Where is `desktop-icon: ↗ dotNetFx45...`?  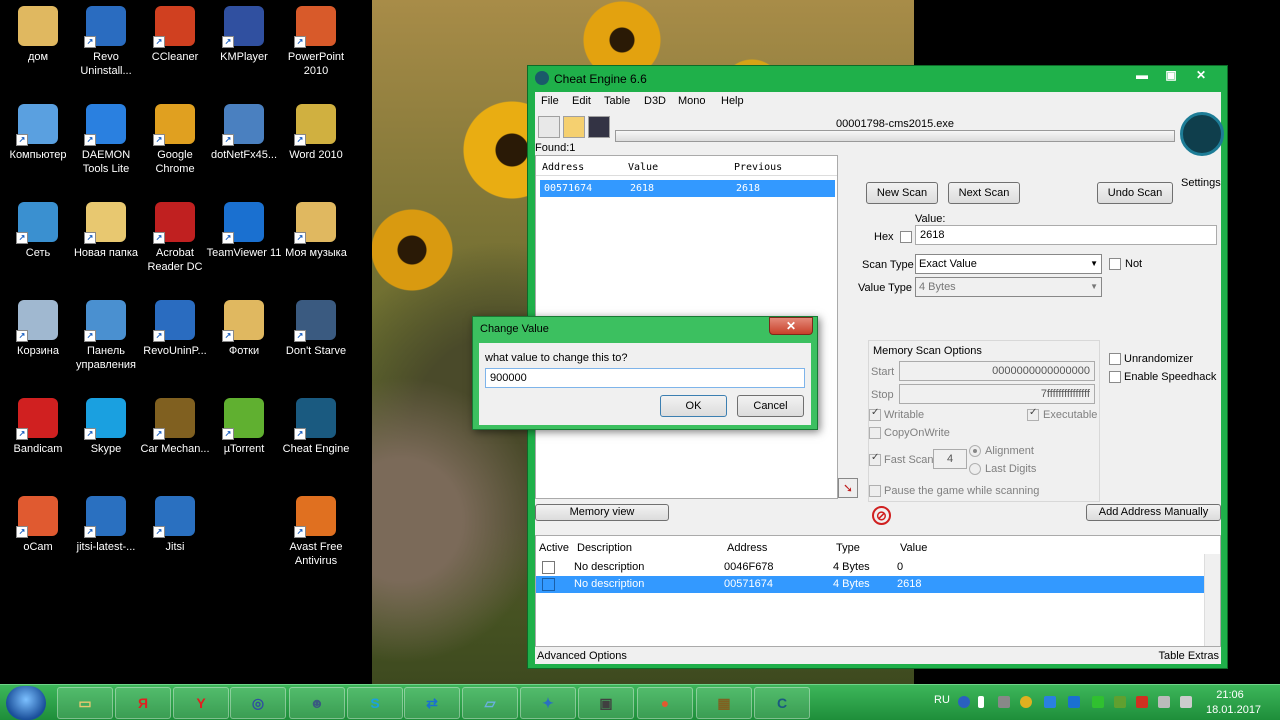 desktop-icon: ↗ dotNetFx45... is located at coordinates (244, 143).